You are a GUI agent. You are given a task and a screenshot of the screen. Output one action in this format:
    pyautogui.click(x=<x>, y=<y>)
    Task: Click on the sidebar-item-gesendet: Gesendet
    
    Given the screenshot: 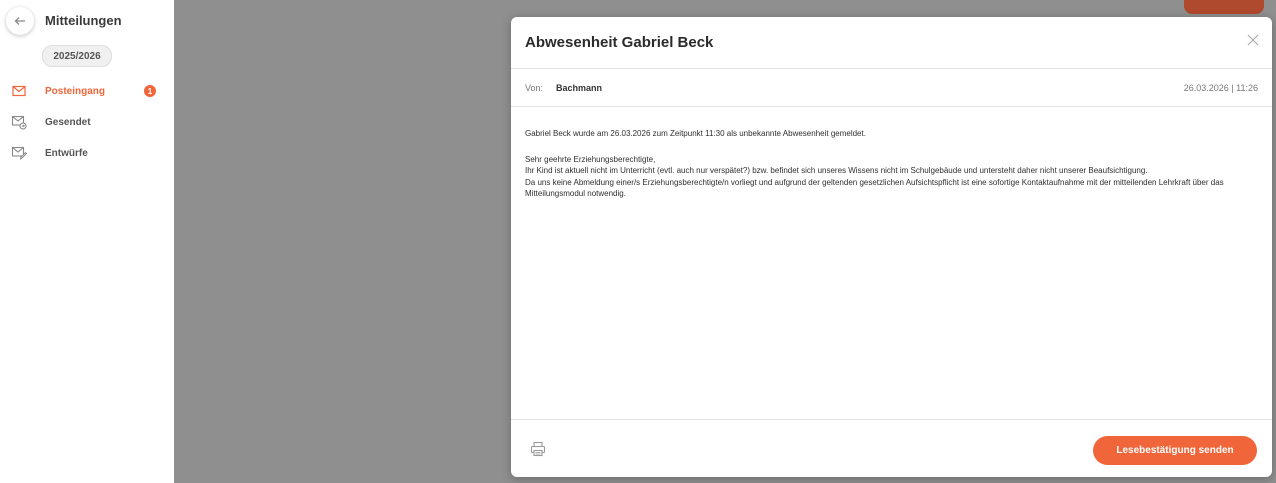 What is the action you would take?
    pyautogui.click(x=87, y=122)
    